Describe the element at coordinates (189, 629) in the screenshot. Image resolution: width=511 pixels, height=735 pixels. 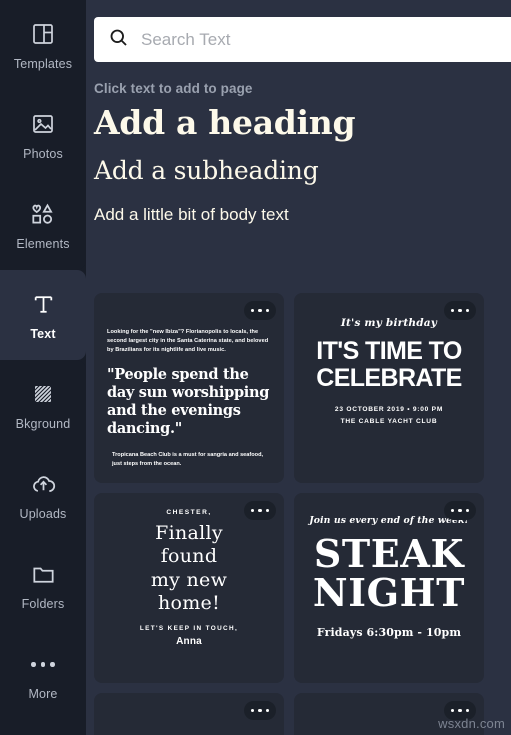
I see `card-text-sub: LET'S KEEP IN TOUCH,` at that location.